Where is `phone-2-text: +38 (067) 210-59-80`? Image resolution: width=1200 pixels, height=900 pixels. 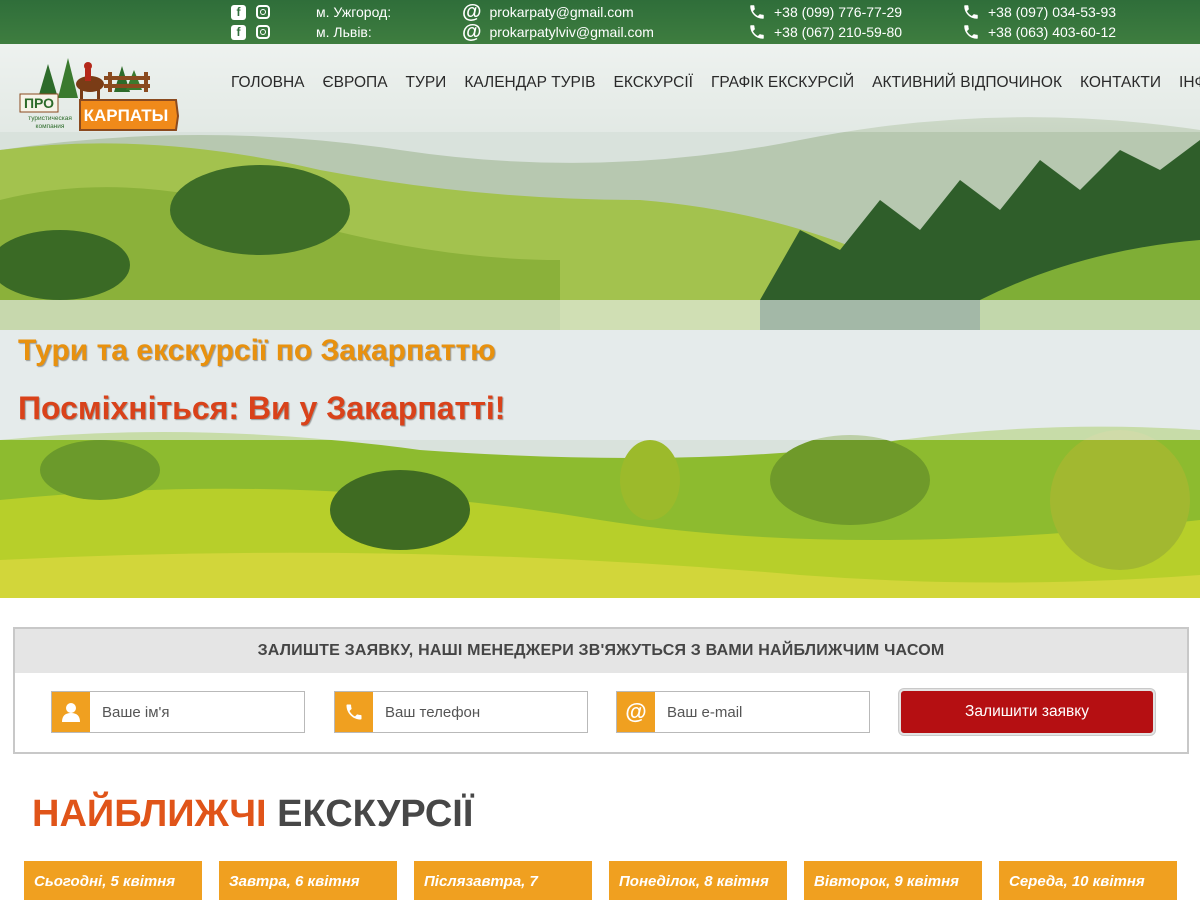 phone-2-text: +38 (067) 210-59-80 is located at coordinates (838, 32).